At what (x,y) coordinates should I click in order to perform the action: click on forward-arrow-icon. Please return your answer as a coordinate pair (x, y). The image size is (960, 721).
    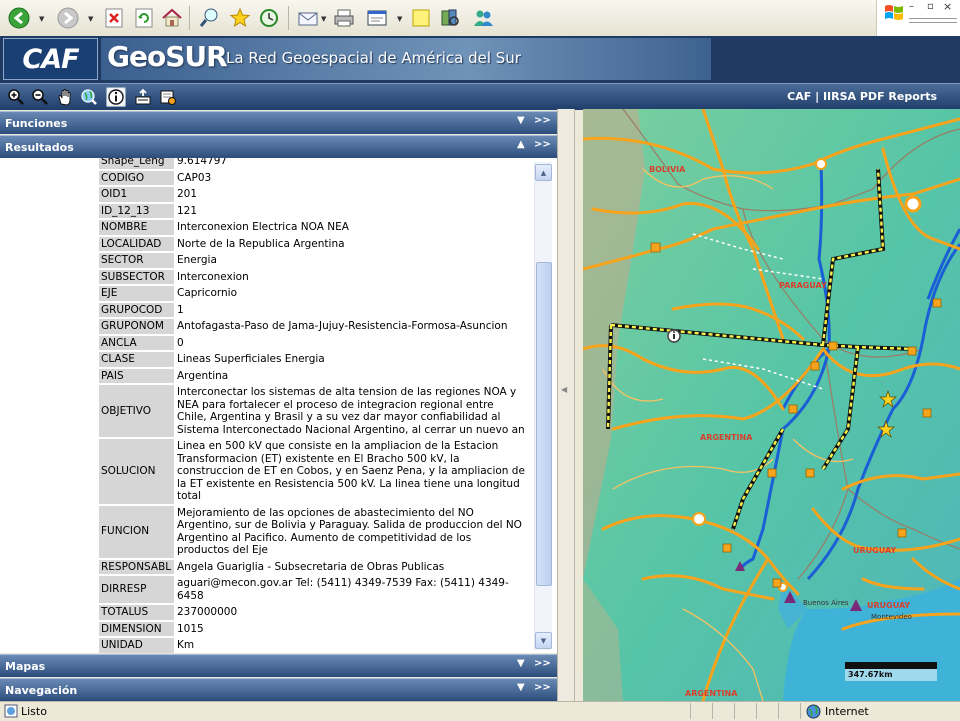
    Looking at the image, I should click on (68, 18).